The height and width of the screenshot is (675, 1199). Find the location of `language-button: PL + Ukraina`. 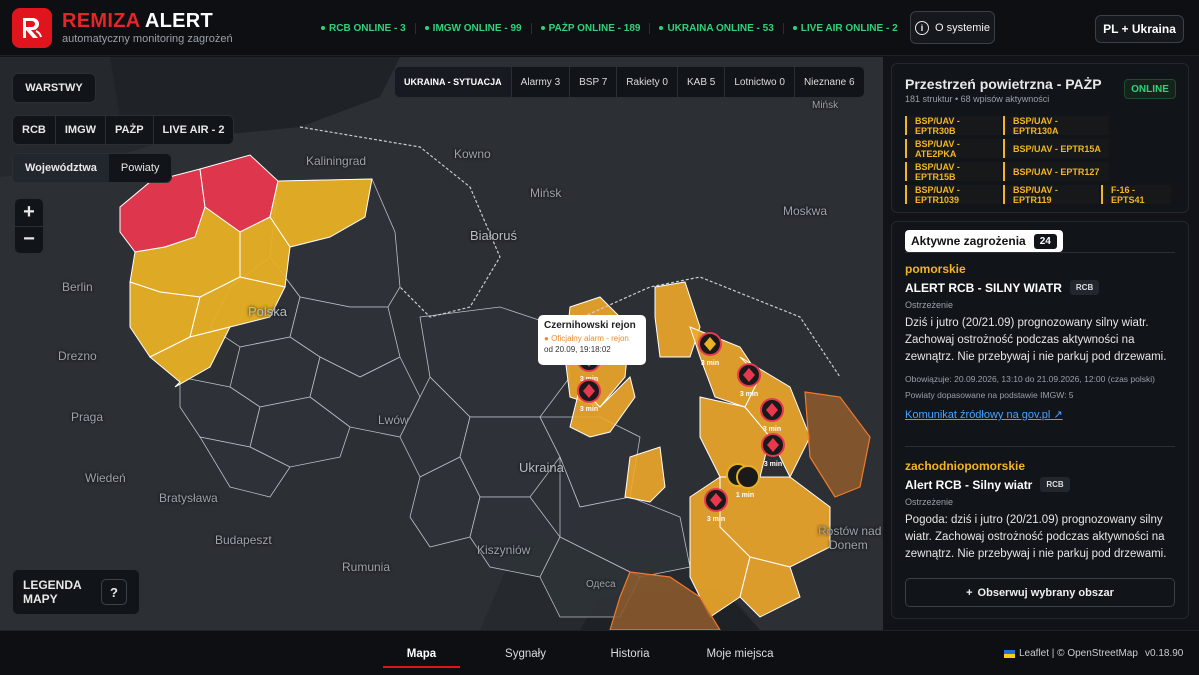

language-button: PL + Ukraina is located at coordinates (1139, 29).